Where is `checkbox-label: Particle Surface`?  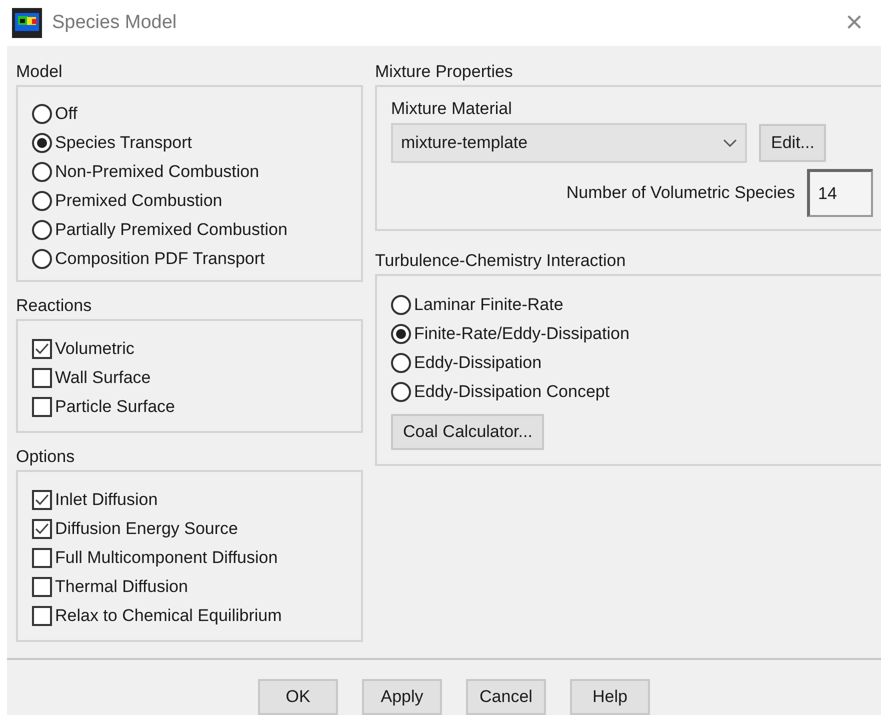
checkbox-label: Particle Surface is located at coordinates (115, 406).